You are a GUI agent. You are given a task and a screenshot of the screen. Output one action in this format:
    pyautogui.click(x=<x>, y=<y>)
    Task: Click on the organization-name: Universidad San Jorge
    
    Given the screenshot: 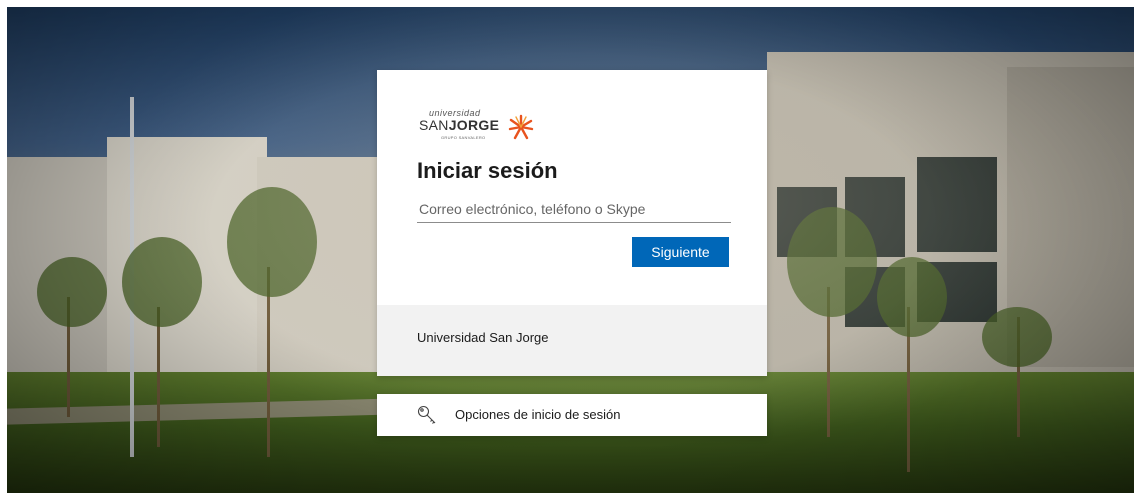 What is the action you would take?
    pyautogui.click(x=483, y=337)
    